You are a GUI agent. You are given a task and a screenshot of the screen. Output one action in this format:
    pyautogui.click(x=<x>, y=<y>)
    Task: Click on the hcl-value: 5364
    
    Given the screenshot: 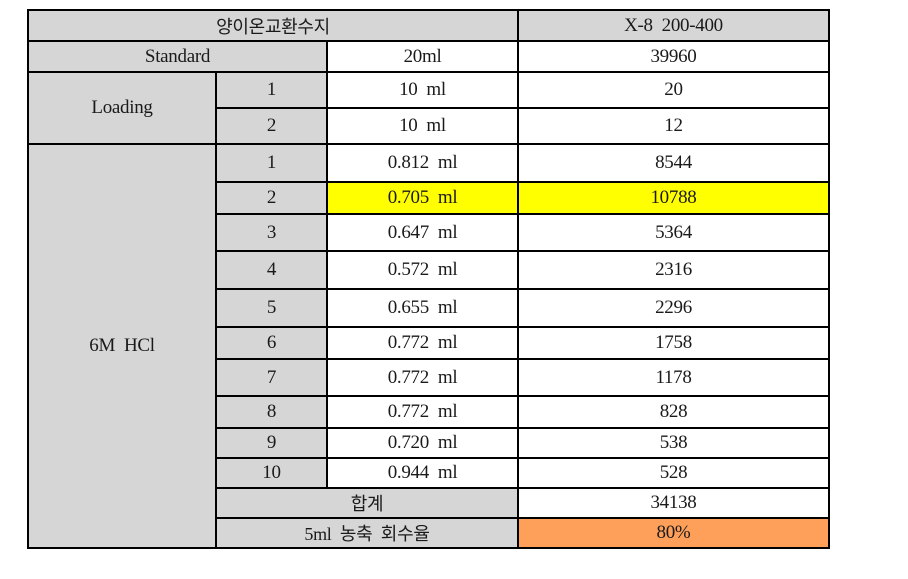 What is the action you would take?
    pyautogui.click(x=673, y=232)
    